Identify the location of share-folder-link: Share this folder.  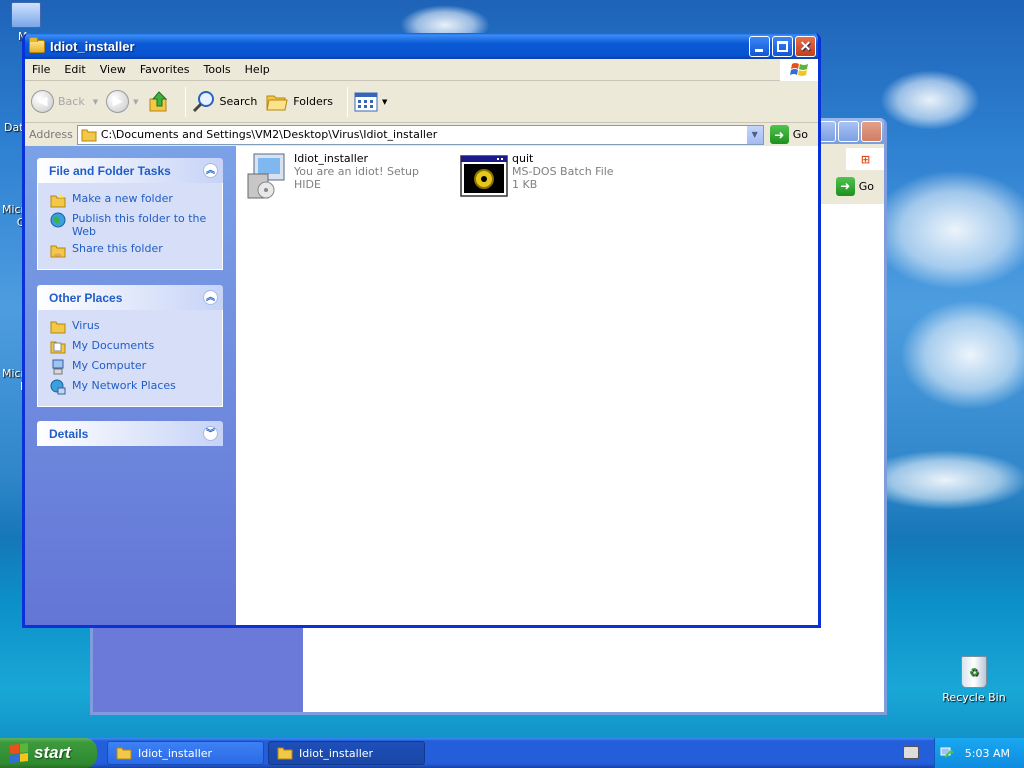
(136, 250).